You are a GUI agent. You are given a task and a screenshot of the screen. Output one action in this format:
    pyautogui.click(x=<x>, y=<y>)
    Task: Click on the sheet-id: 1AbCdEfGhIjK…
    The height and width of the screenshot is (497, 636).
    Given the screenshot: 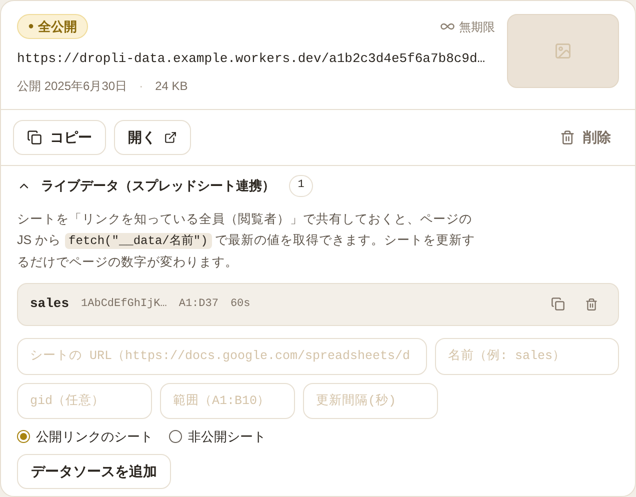 What is the action you would take?
    pyautogui.click(x=124, y=304)
    